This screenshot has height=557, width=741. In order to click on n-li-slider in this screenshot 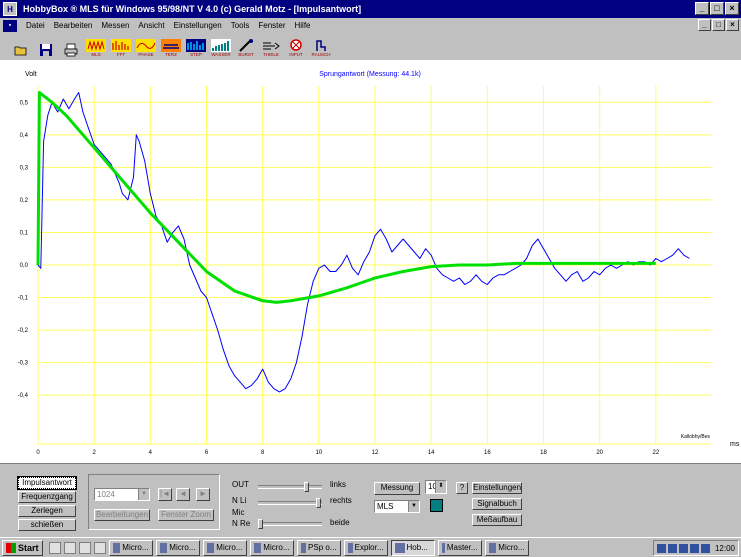, I will do `click(290, 503)`.